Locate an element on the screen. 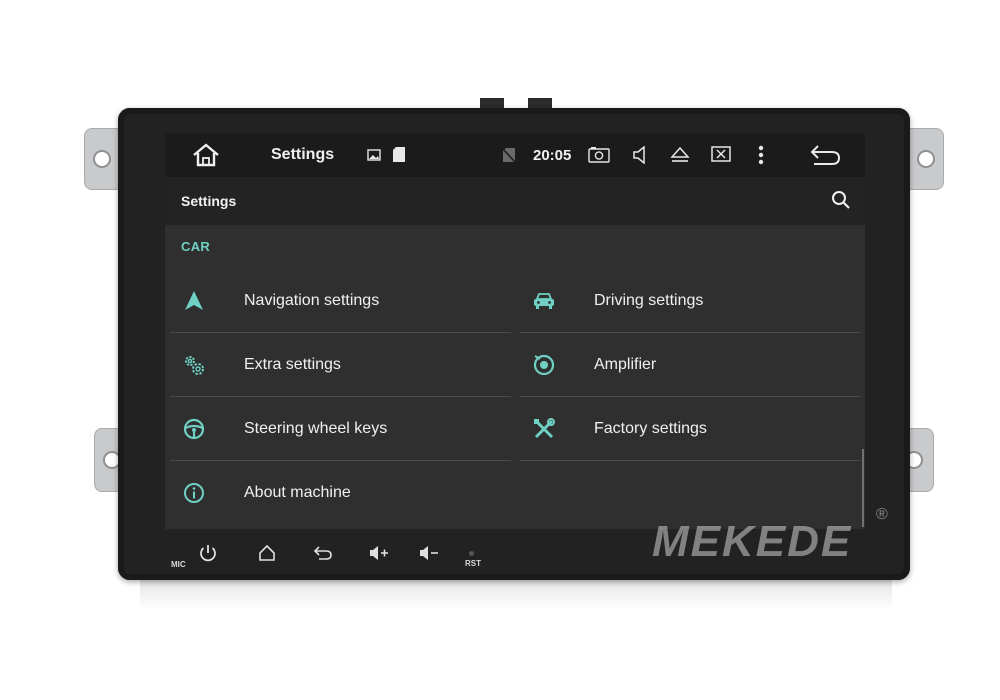  info-icon is located at coordinates (194, 493).